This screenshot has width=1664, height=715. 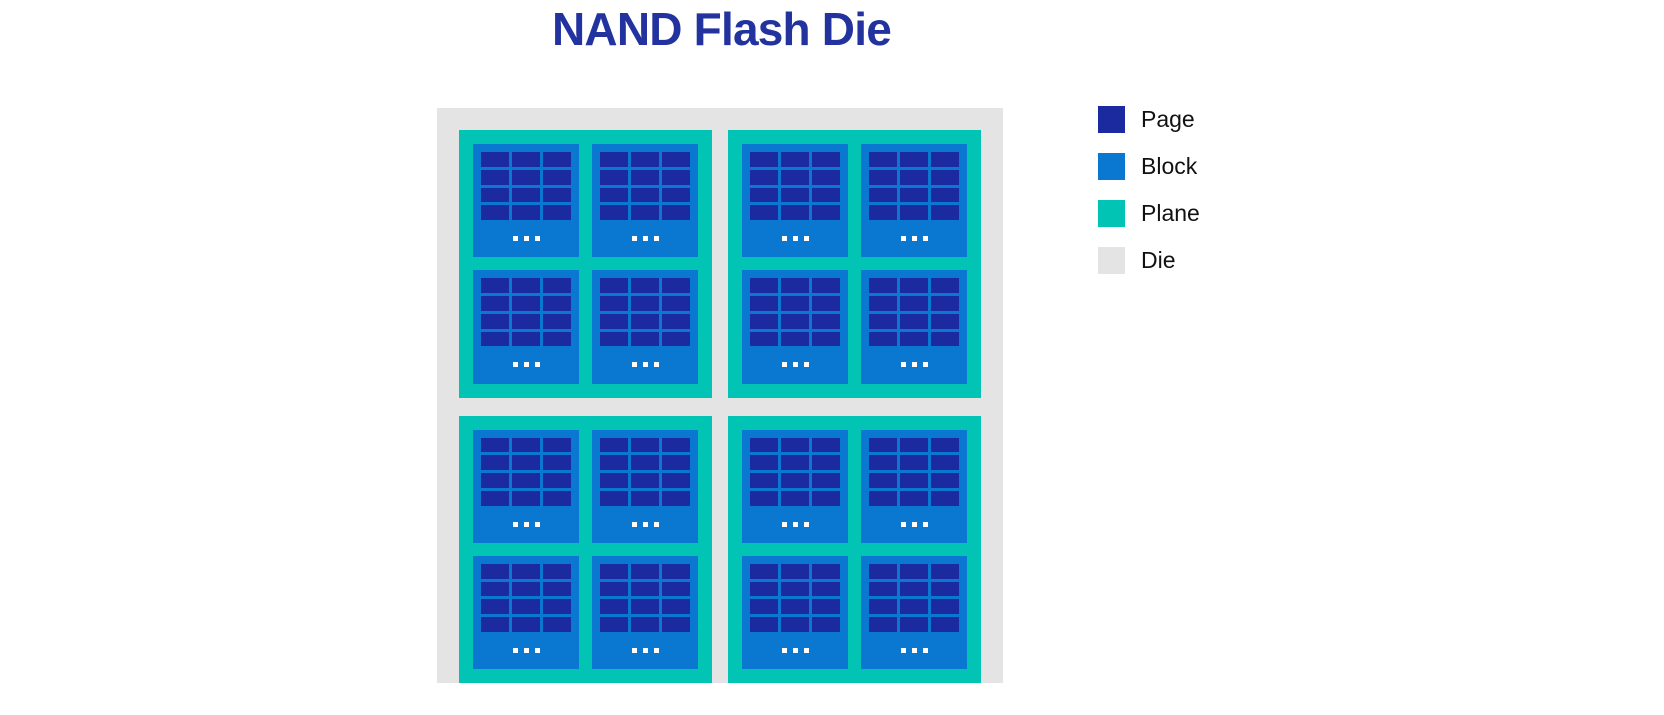 What do you see at coordinates (1111, 260) in the screenshot?
I see `legend-swatch-icon` at bounding box center [1111, 260].